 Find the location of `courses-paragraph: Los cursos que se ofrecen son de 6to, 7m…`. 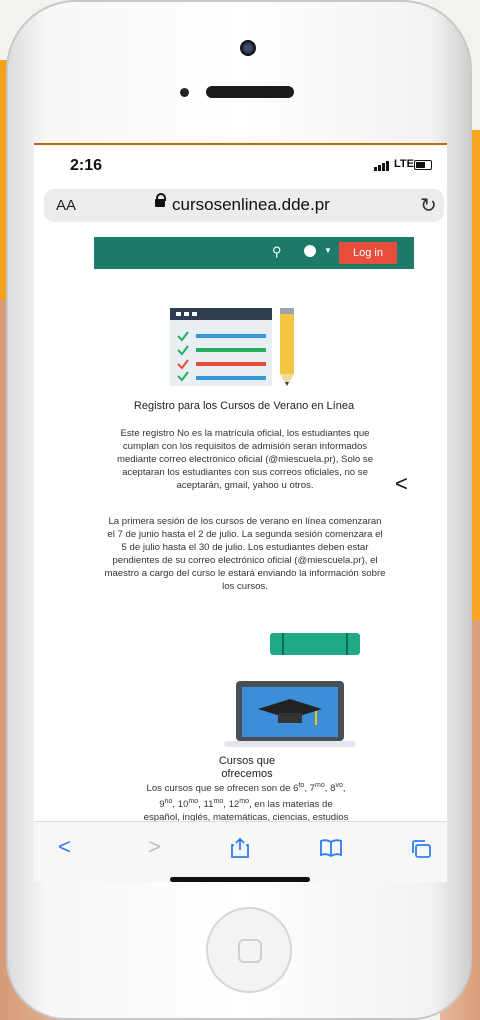

courses-paragraph: Los cursos que se ofrecen son de 6to, 7m… is located at coordinates (246, 801).